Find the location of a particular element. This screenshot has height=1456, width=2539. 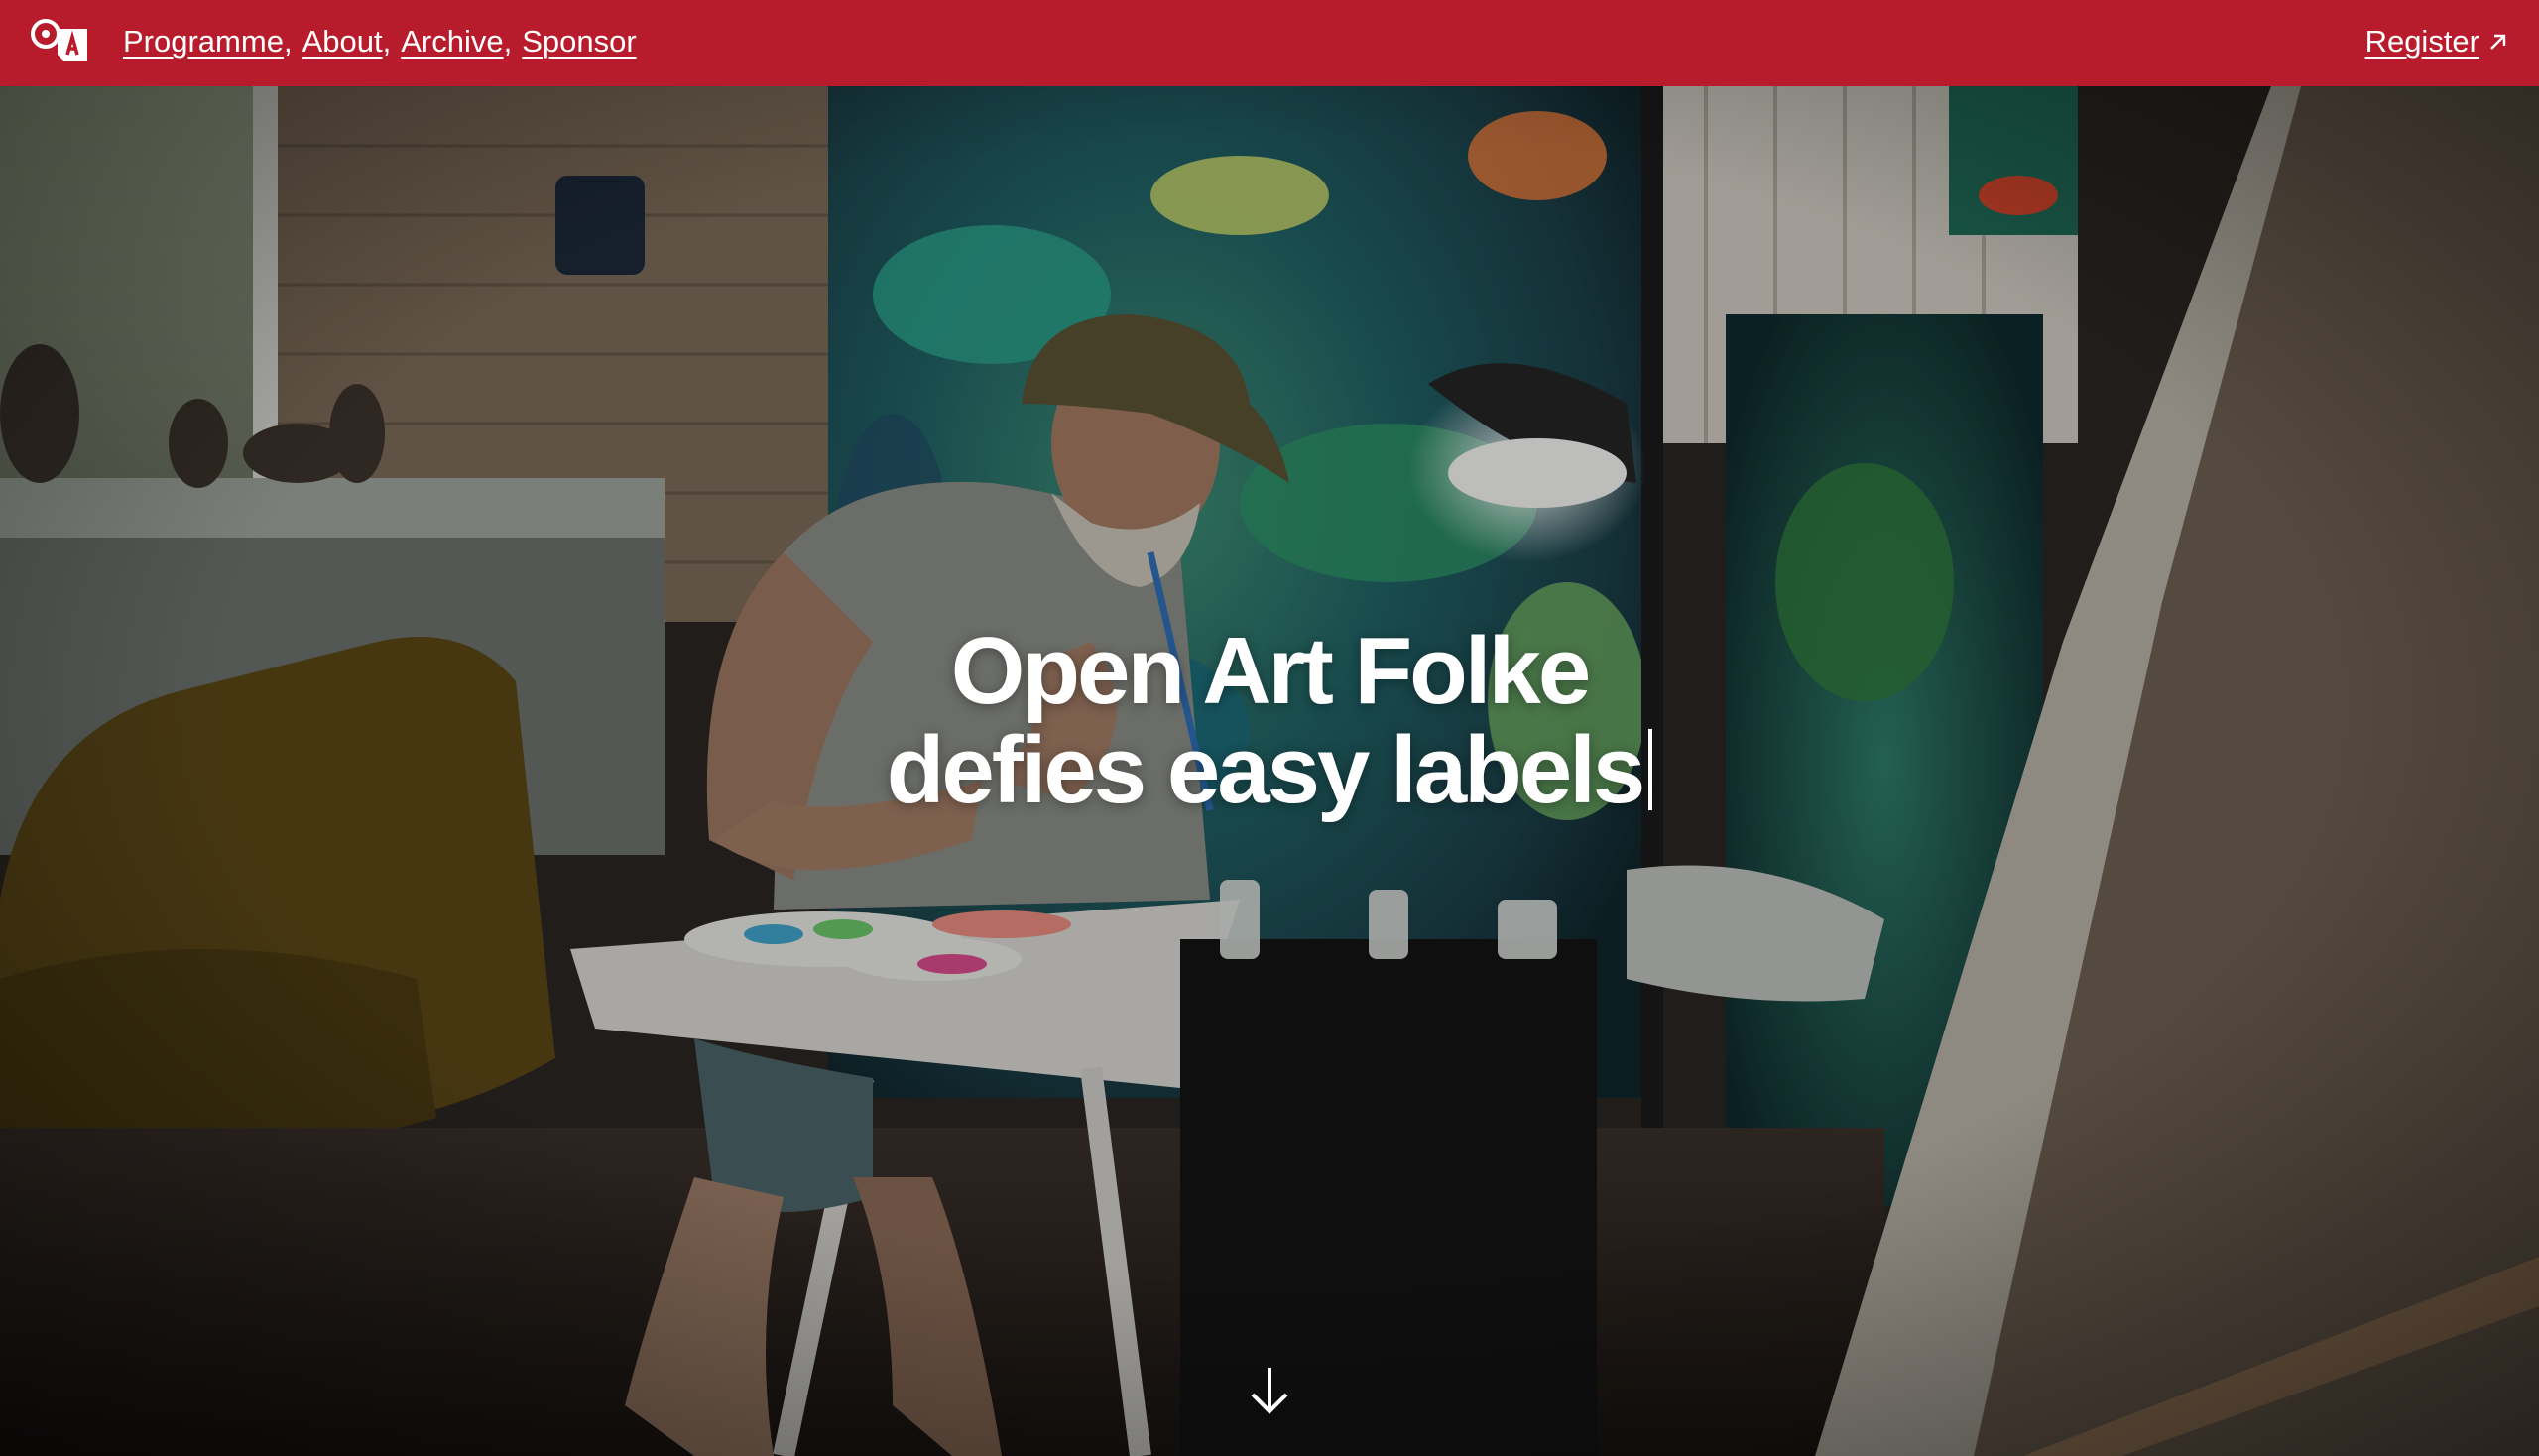

register-label: Register is located at coordinates (2422, 41).